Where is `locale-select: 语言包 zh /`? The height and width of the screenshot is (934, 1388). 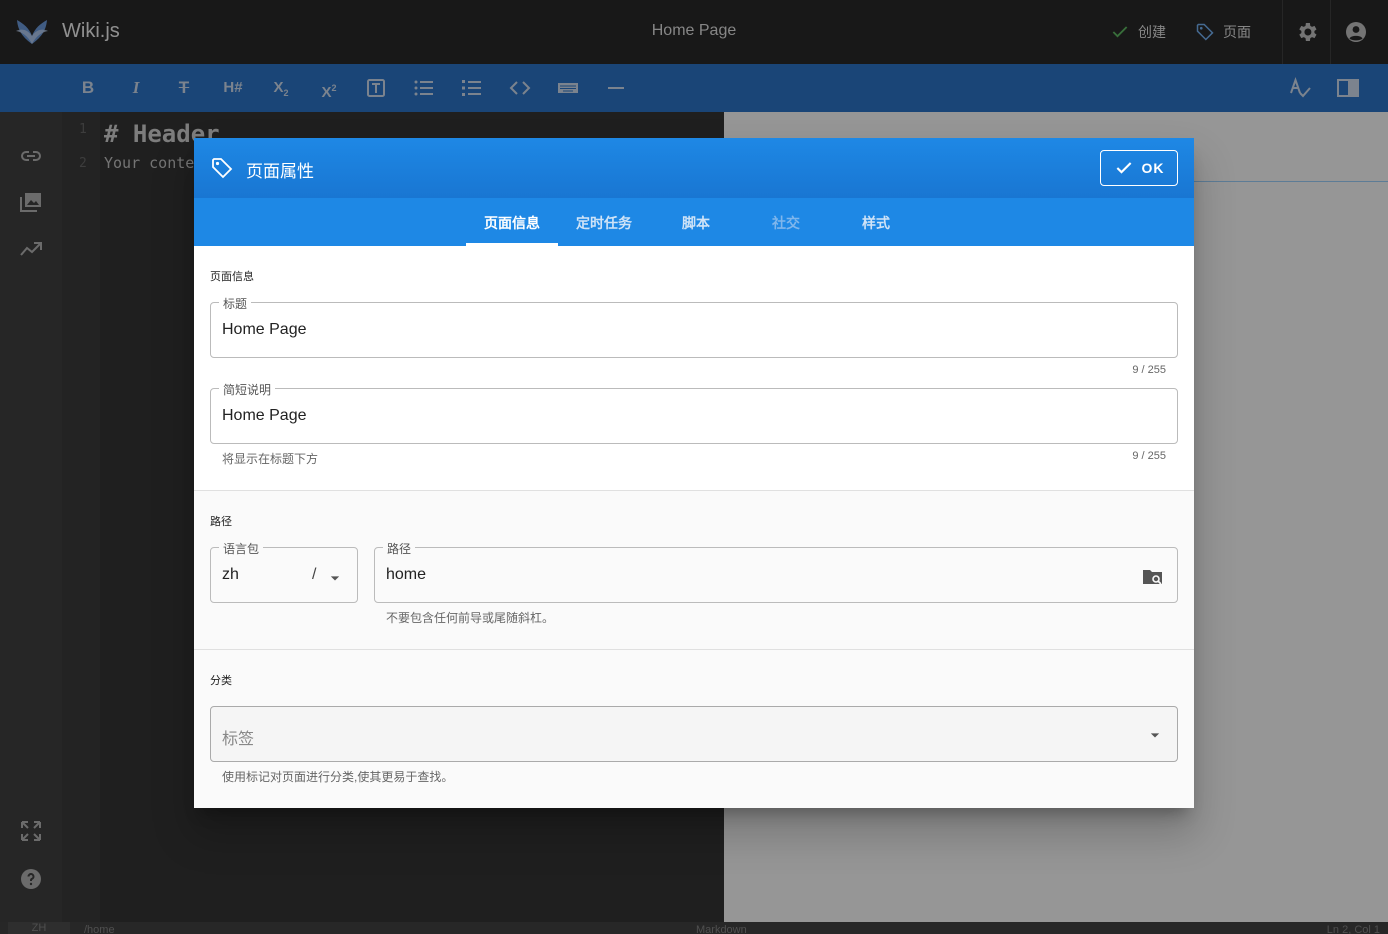
locale-select: 语言包 zh / is located at coordinates (284, 571).